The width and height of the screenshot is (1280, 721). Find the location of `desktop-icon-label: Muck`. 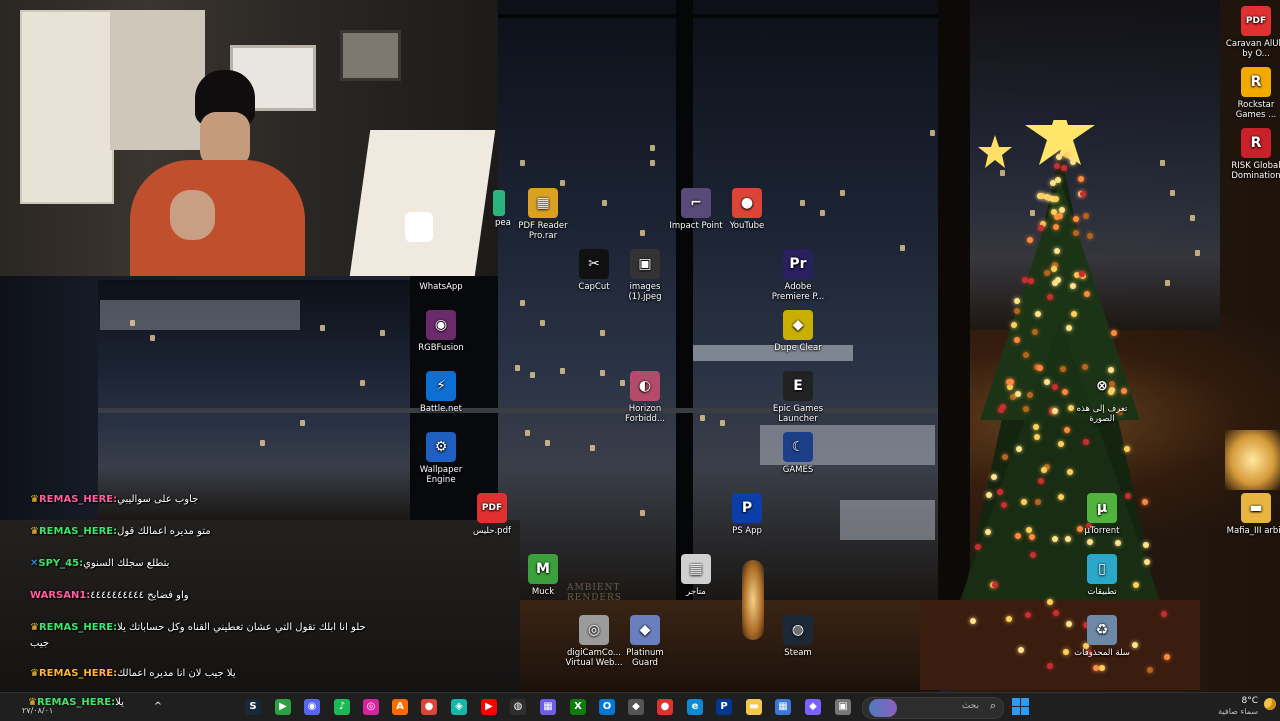

desktop-icon-label: Muck is located at coordinates (543, 592).